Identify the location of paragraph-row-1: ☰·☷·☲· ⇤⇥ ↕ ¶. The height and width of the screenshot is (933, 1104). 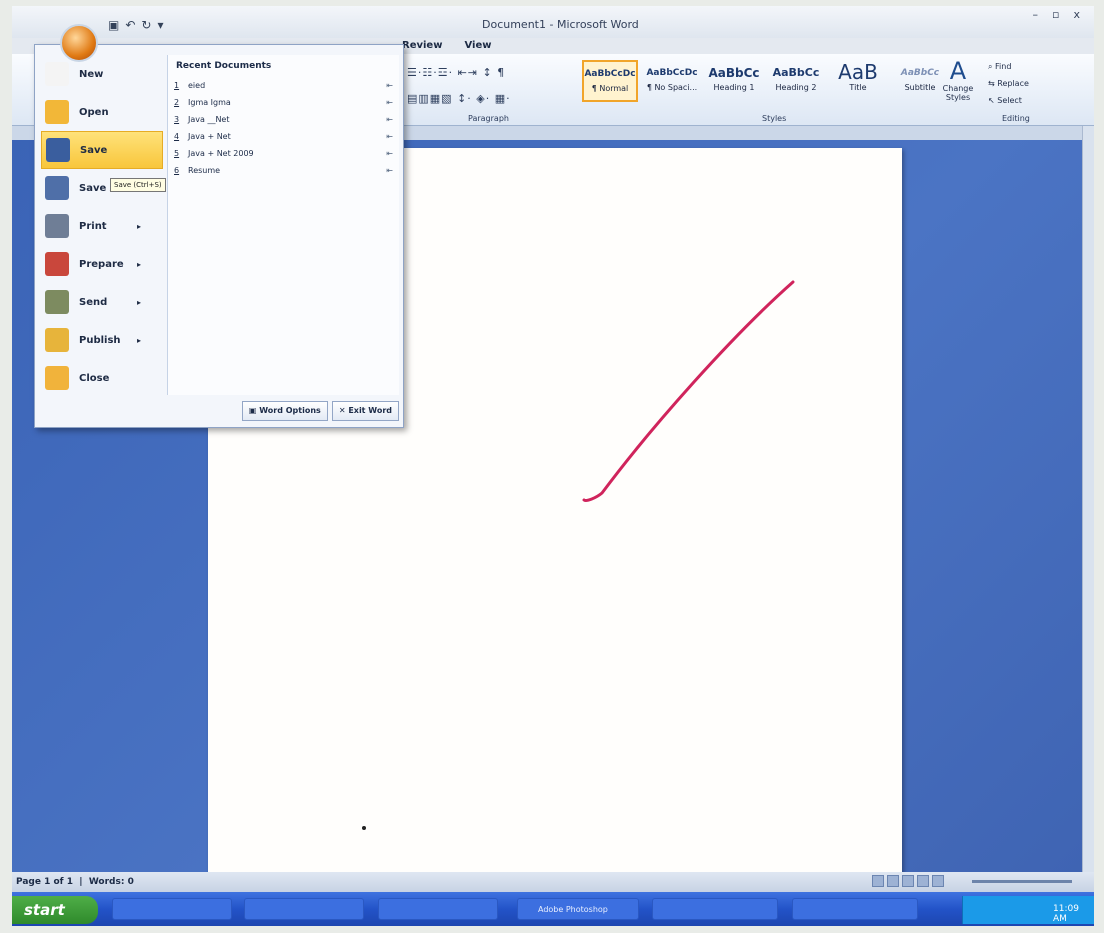
(459, 73).